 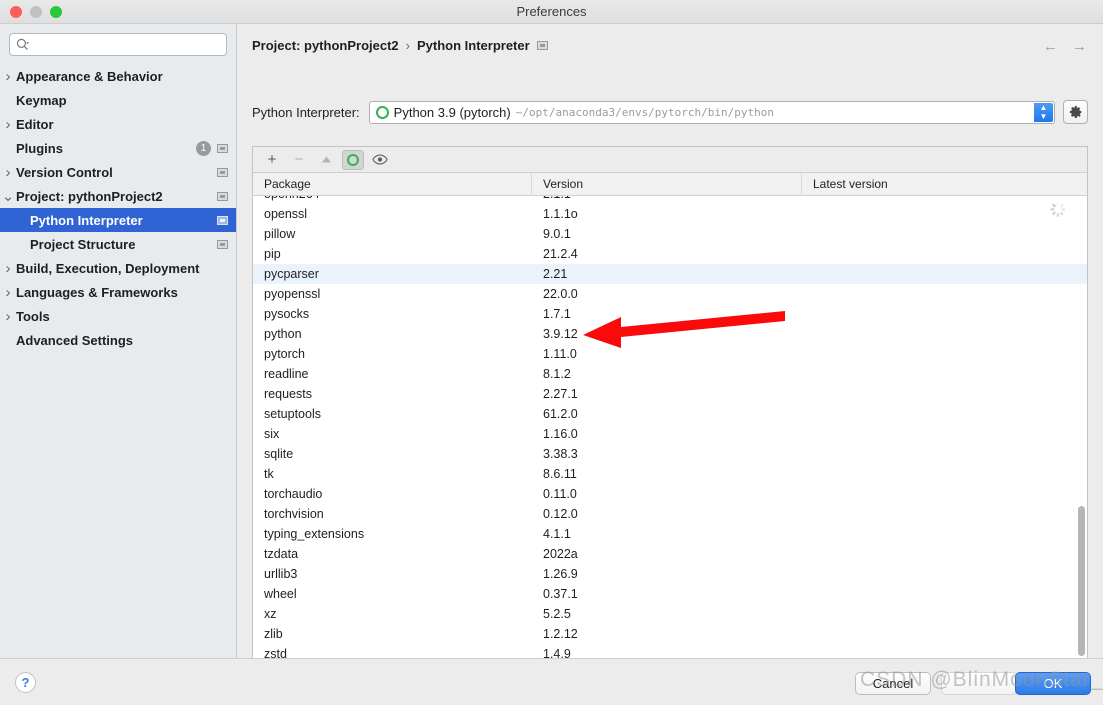 What do you see at coordinates (473, 45) in the screenshot?
I see `breadcrumb-leaf: Python Interpreter` at bounding box center [473, 45].